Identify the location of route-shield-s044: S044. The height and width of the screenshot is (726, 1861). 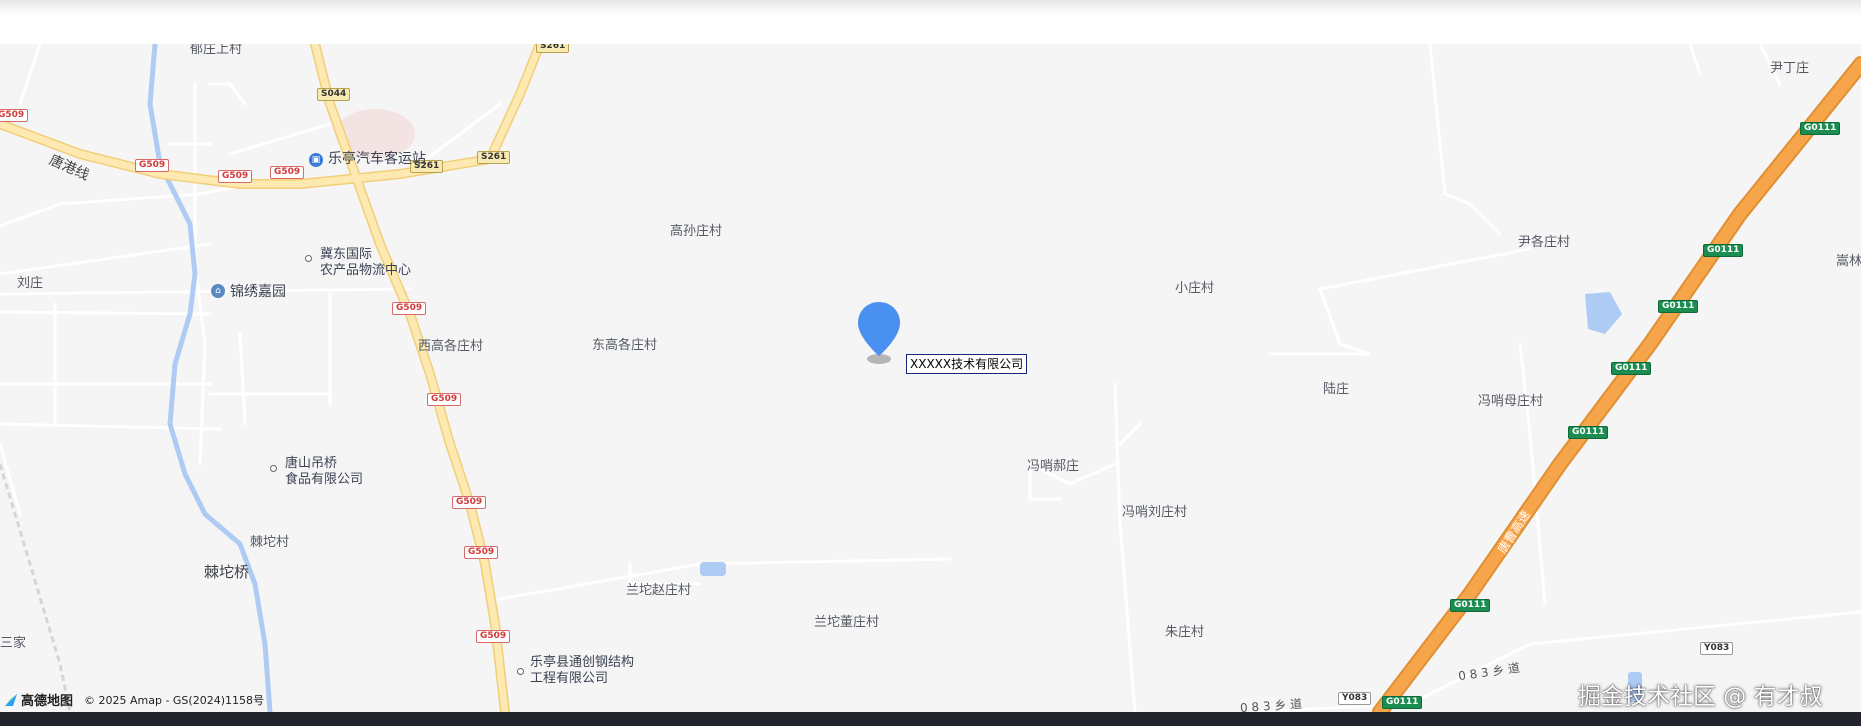
(334, 94).